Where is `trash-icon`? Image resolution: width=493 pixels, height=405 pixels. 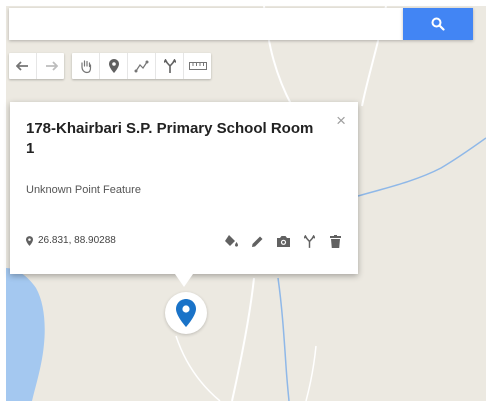 trash-icon is located at coordinates (335, 241).